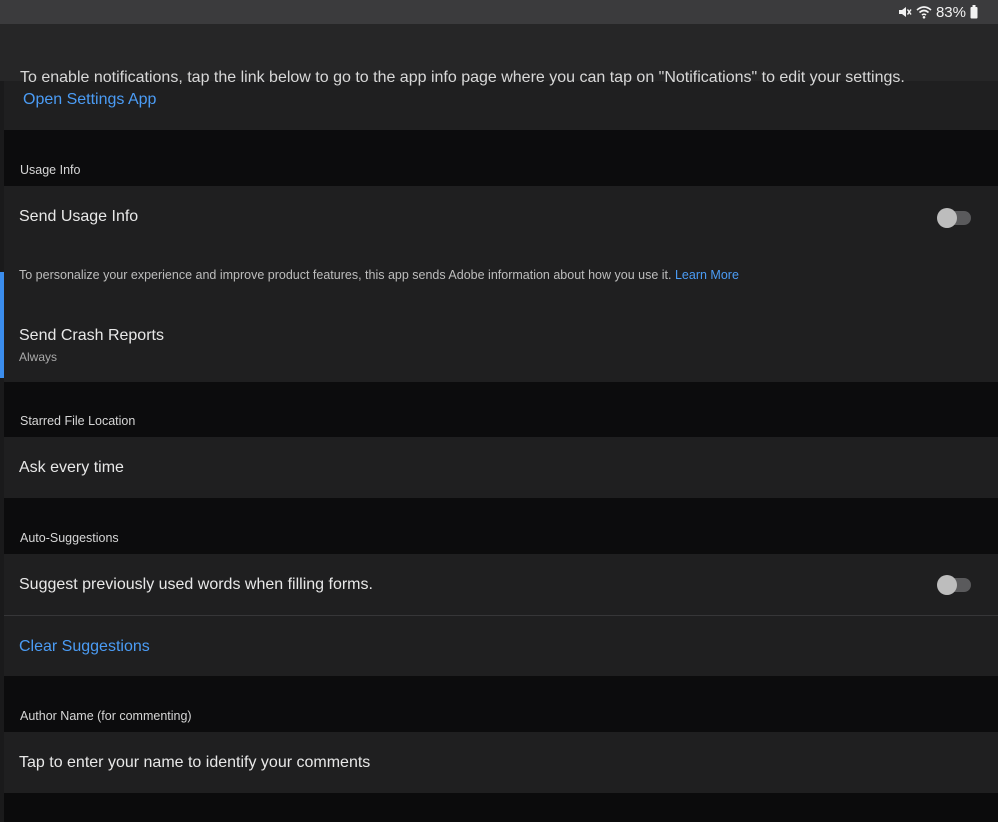 This screenshot has width=998, height=822. Describe the element at coordinates (71, 467) in the screenshot. I see `starred-location-value: Ask every time` at that location.